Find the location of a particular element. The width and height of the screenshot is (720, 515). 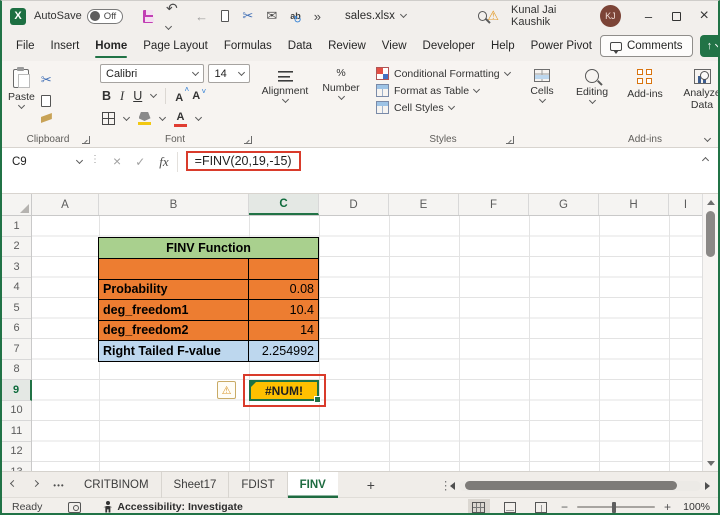

analyze-data-button: Analyze Data is located at coordinates (695, 86).